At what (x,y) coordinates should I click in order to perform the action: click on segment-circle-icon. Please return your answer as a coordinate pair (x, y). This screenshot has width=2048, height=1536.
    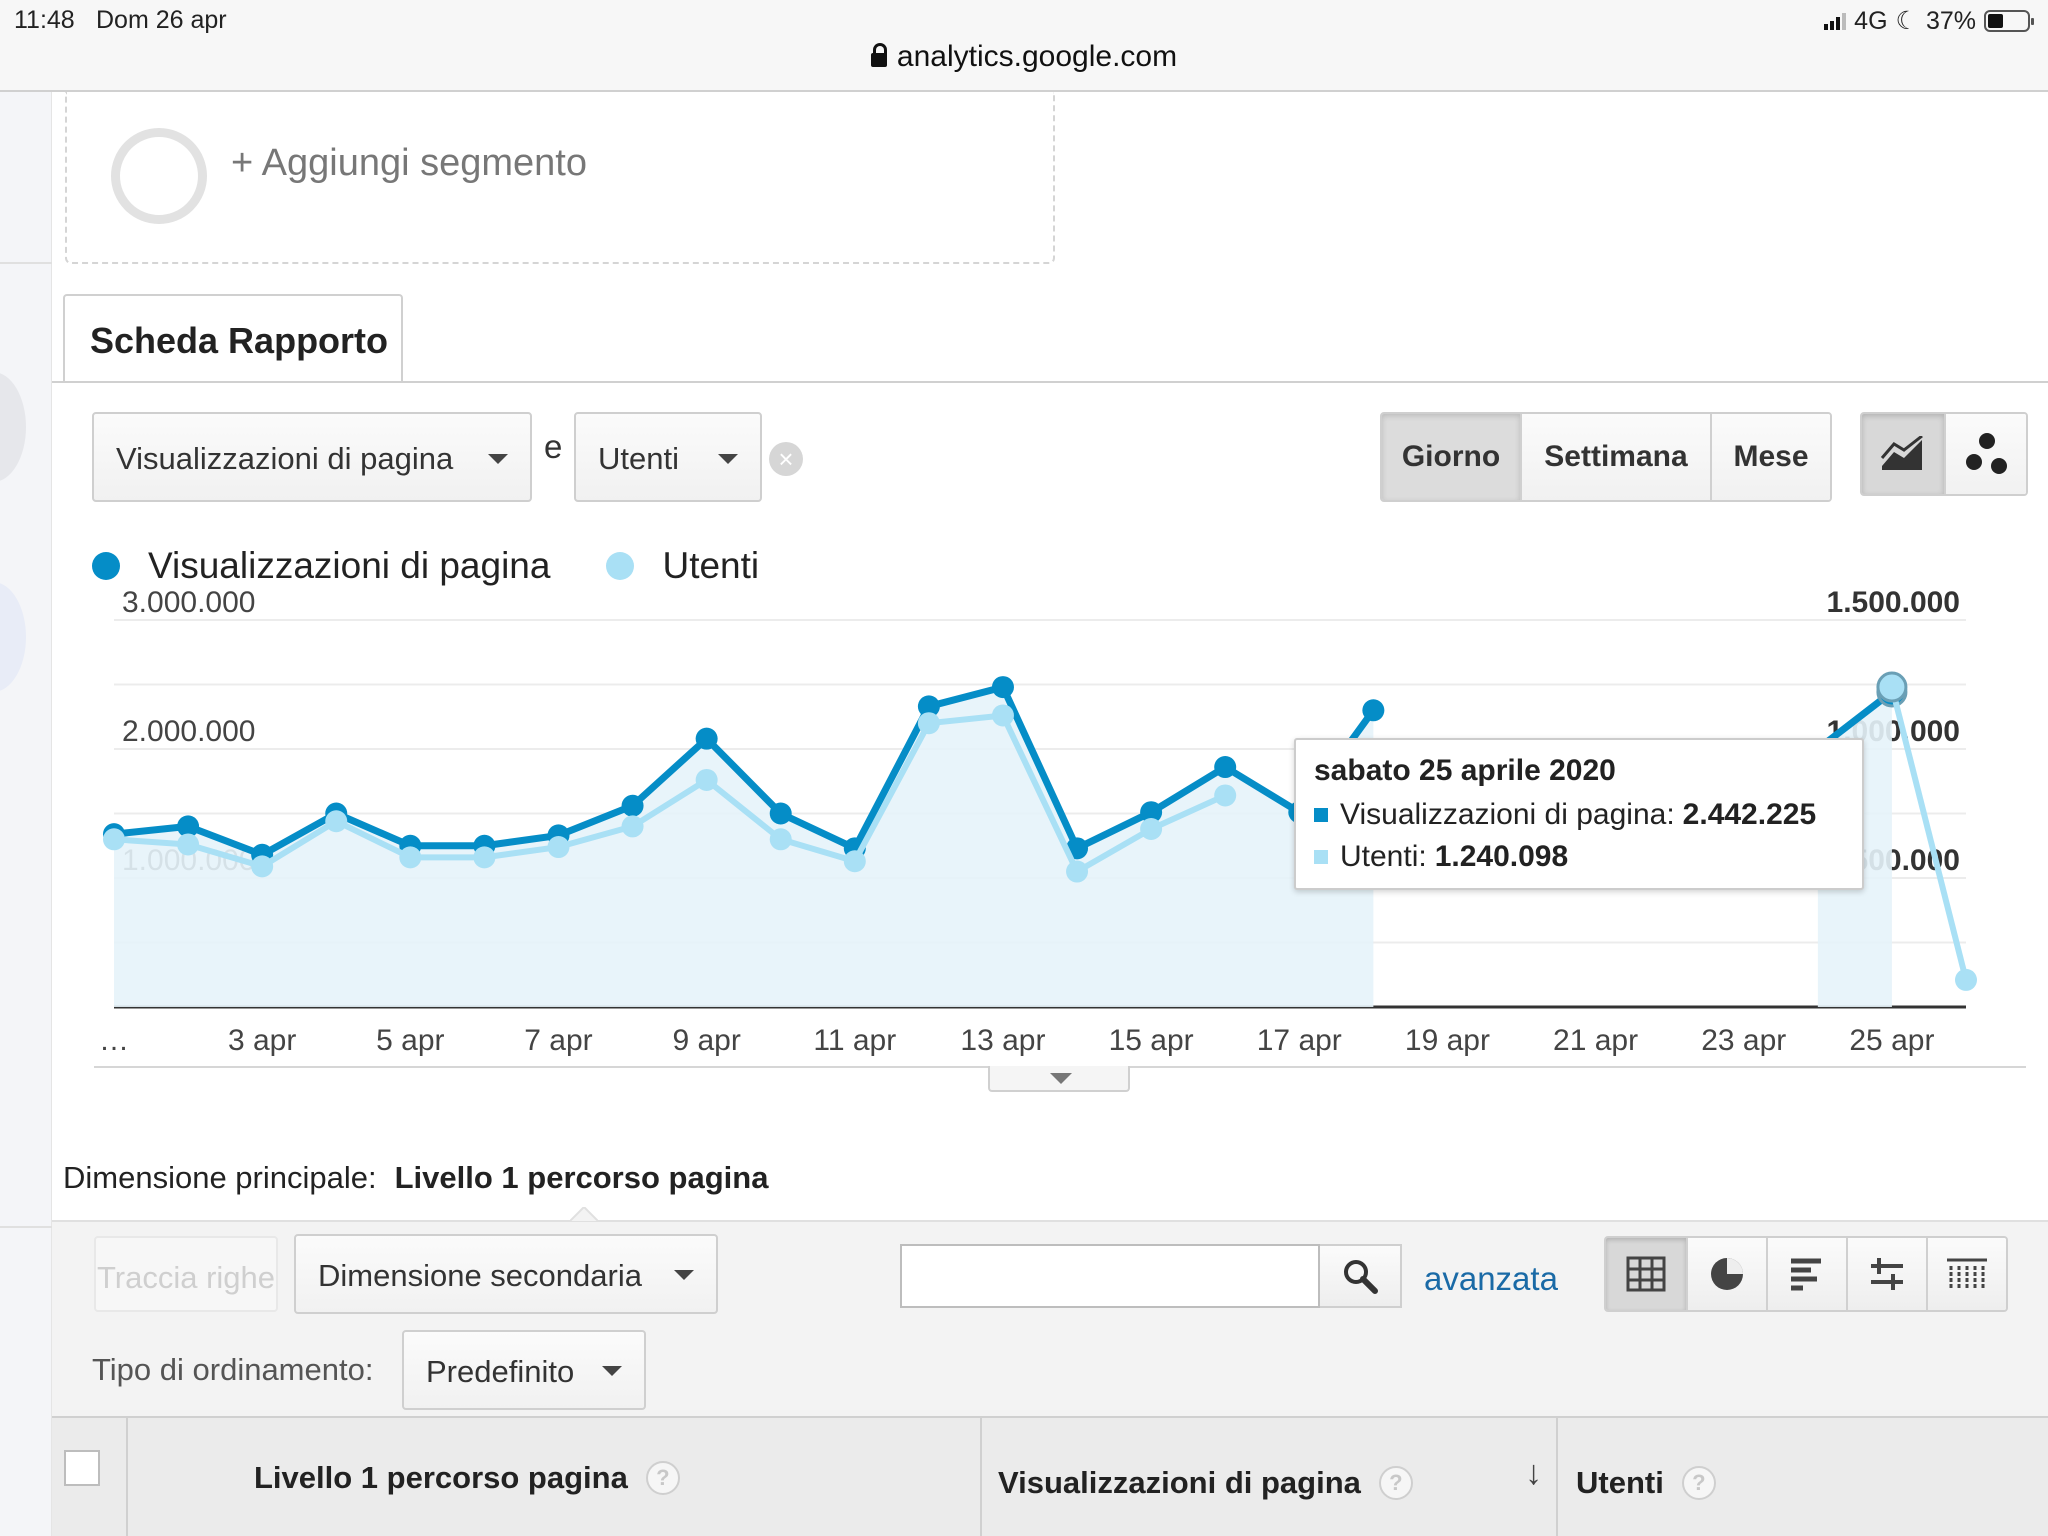
    Looking at the image, I should click on (159, 176).